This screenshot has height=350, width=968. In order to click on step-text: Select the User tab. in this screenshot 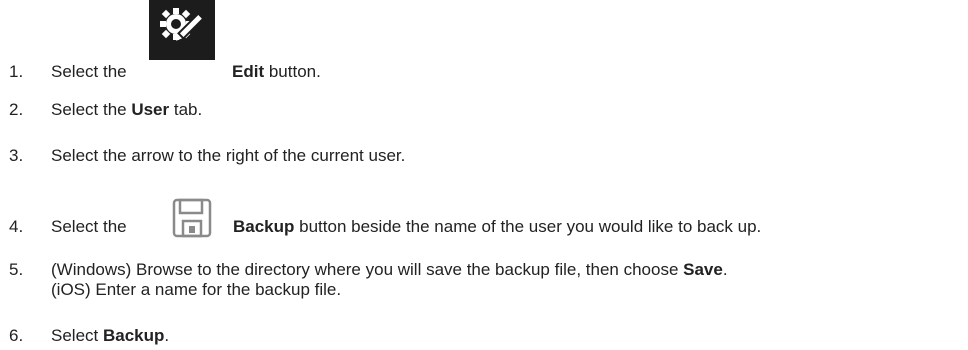, I will do `click(126, 110)`.